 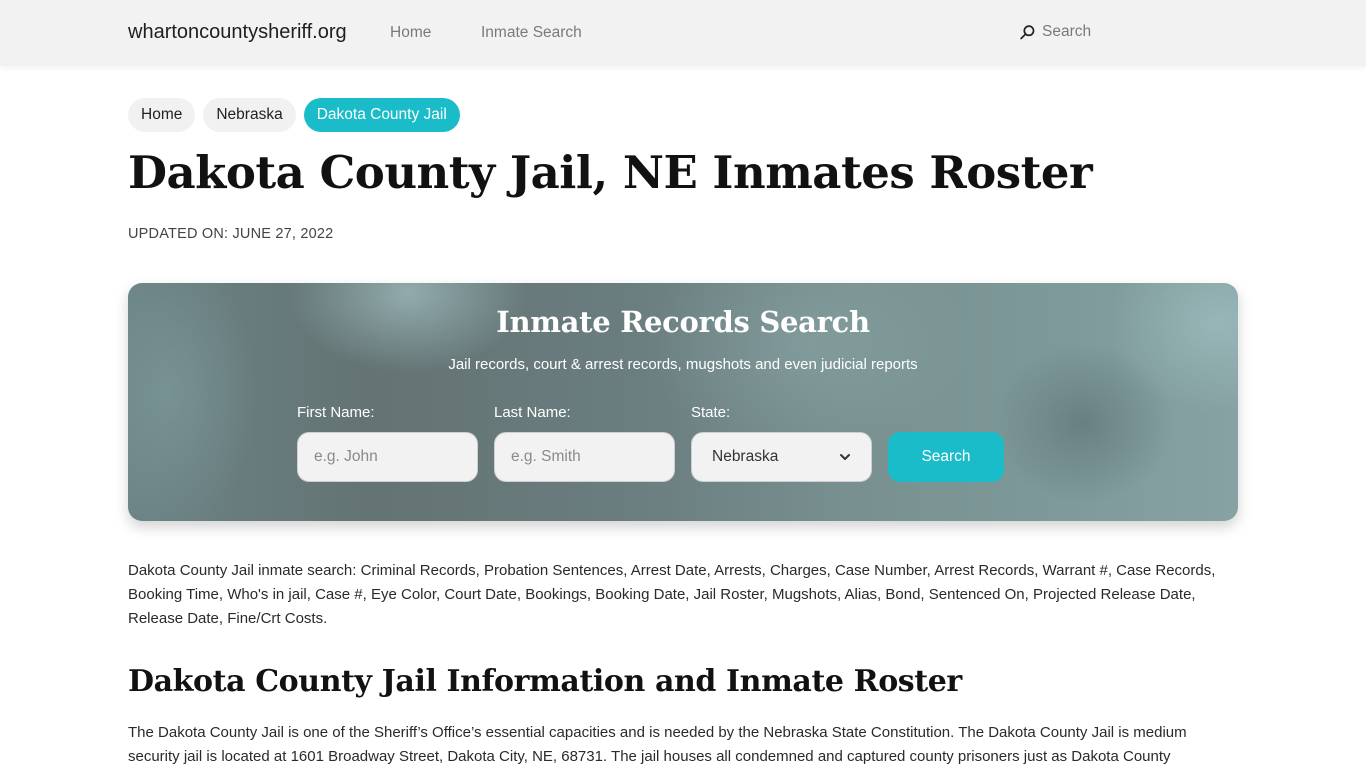 I want to click on nav-search-label: Search, so click(x=1067, y=31).